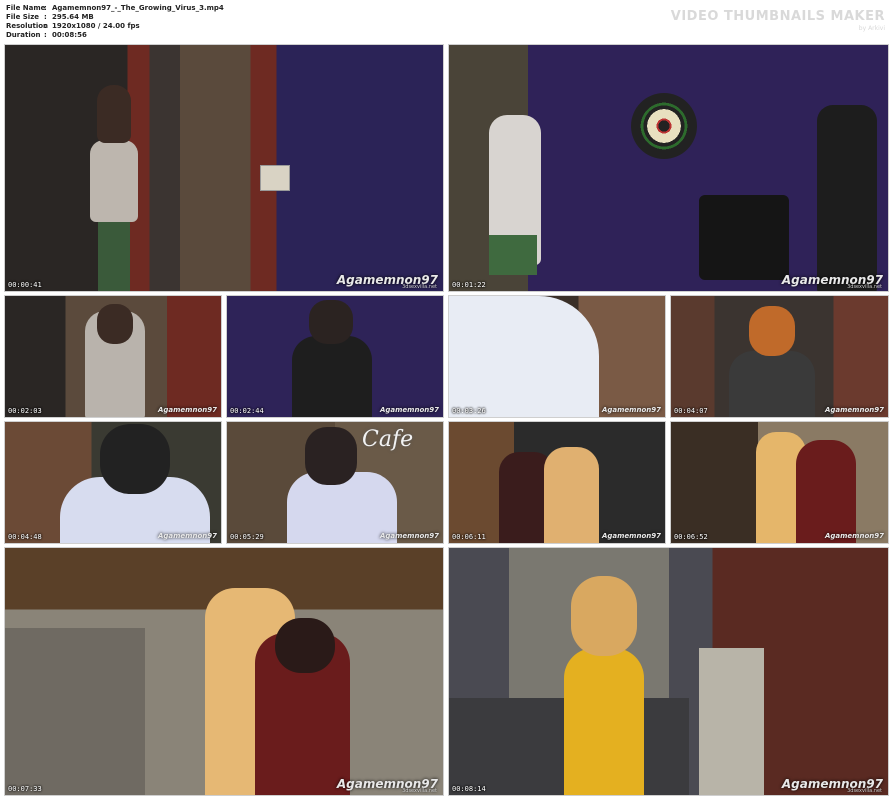  What do you see at coordinates (50, 17) in the screenshot?
I see `file-size-row: File Size:295.64 MB` at bounding box center [50, 17].